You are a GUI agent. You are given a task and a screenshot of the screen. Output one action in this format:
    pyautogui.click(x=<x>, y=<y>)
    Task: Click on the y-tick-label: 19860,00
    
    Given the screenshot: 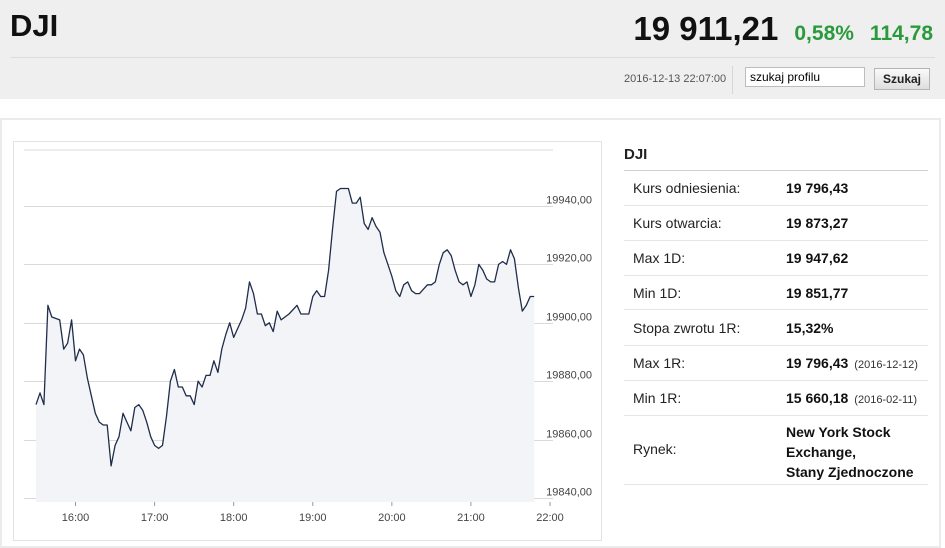 What is the action you would take?
    pyautogui.click(x=569, y=435)
    